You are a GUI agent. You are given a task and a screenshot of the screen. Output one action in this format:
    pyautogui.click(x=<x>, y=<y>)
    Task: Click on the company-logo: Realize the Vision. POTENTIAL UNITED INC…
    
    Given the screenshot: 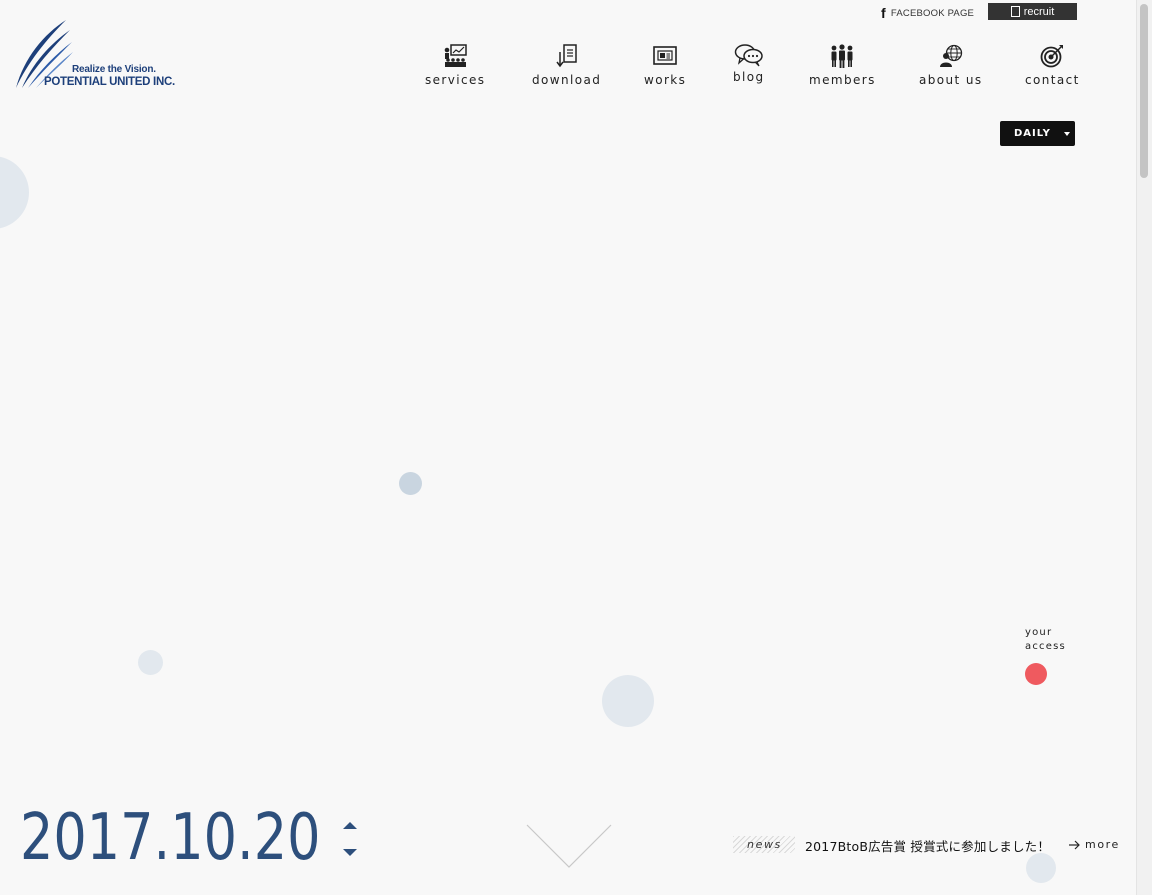 What is the action you would take?
    pyautogui.click(x=109, y=54)
    